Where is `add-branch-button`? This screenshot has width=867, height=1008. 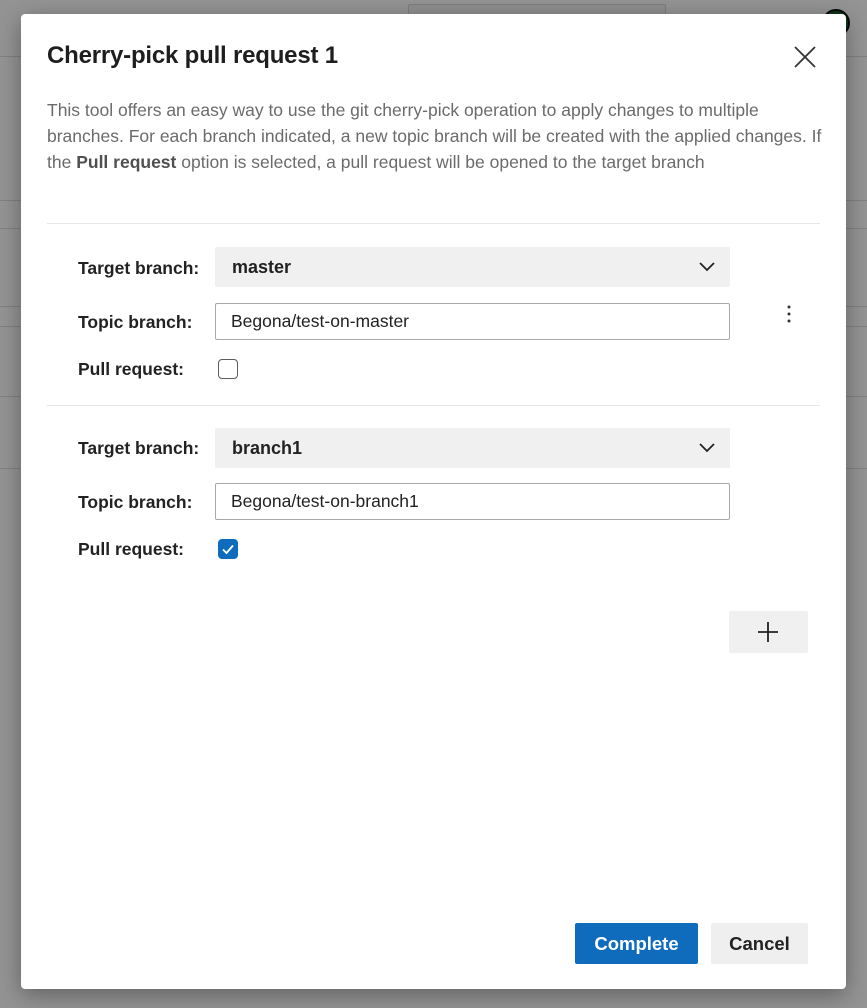
add-branch-button is located at coordinates (768, 632).